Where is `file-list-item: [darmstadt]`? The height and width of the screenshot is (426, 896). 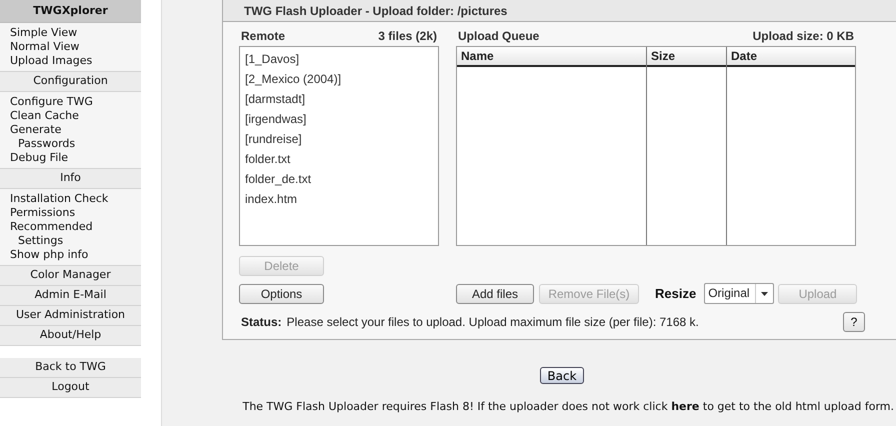
file-list-item: [darmstadt] is located at coordinates (341, 99).